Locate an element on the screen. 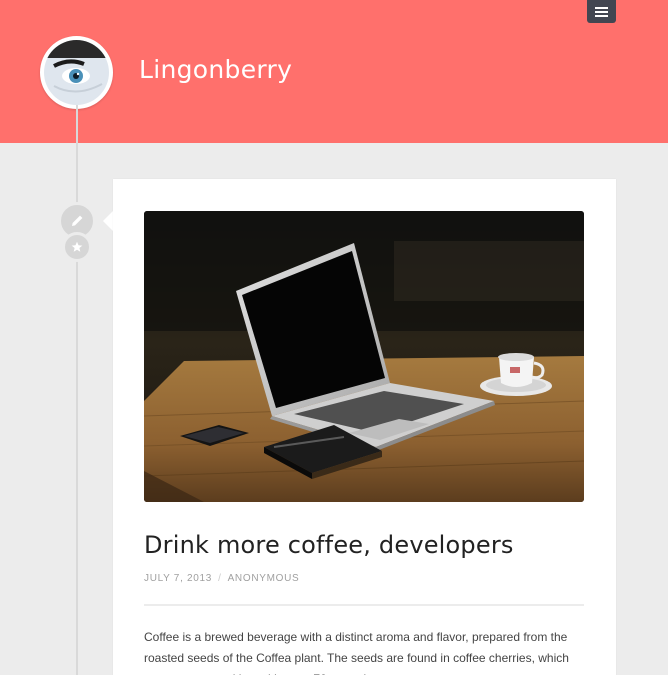 The width and height of the screenshot is (668, 675). avatar is located at coordinates (76, 72).